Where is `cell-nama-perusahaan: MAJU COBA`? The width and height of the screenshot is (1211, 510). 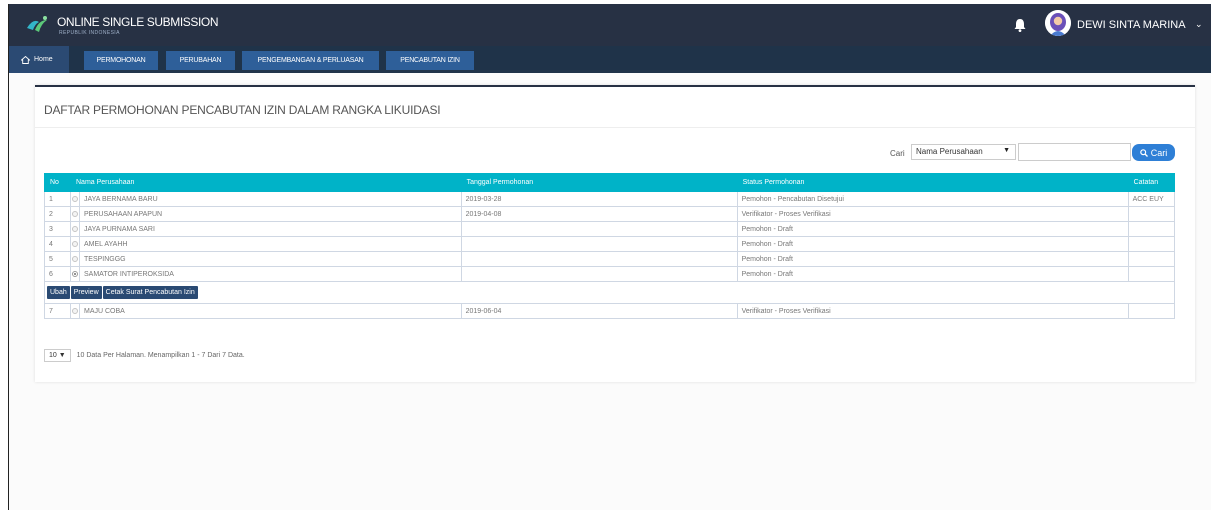 cell-nama-perusahaan: MAJU COBA is located at coordinates (270, 311).